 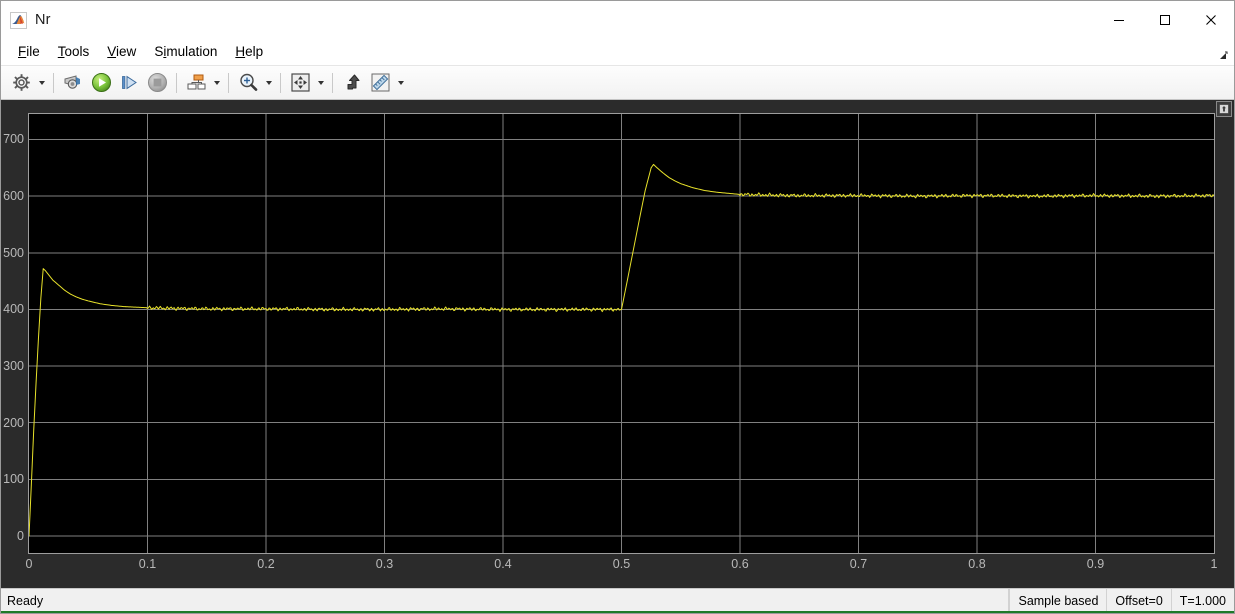 What do you see at coordinates (1138, 601) in the screenshot?
I see `status-offset: Offset=0` at bounding box center [1138, 601].